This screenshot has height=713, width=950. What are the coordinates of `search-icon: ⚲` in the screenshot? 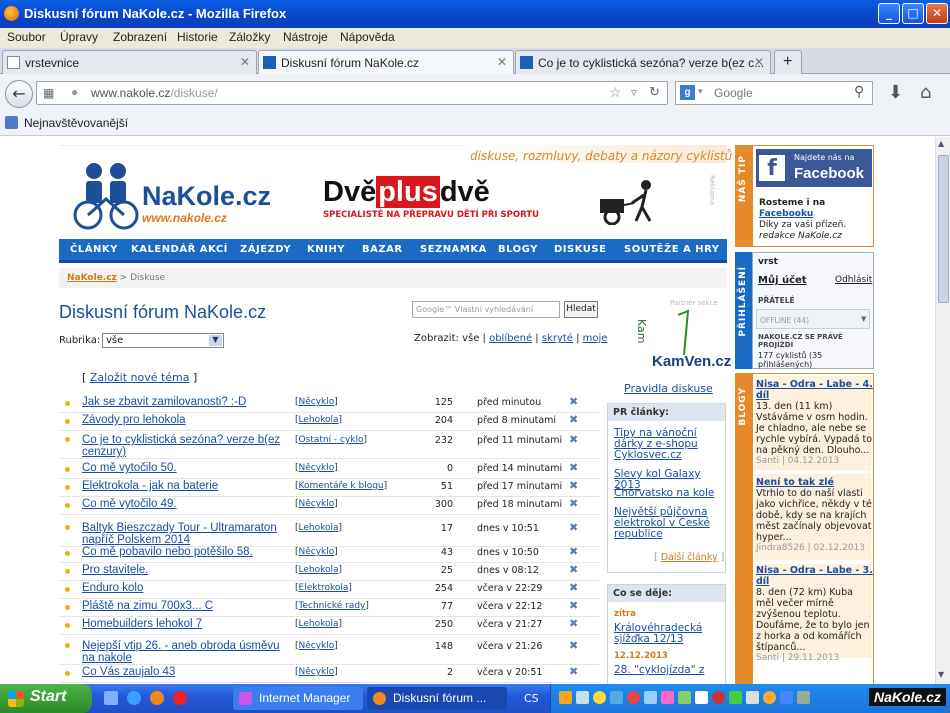 It's located at (859, 91).